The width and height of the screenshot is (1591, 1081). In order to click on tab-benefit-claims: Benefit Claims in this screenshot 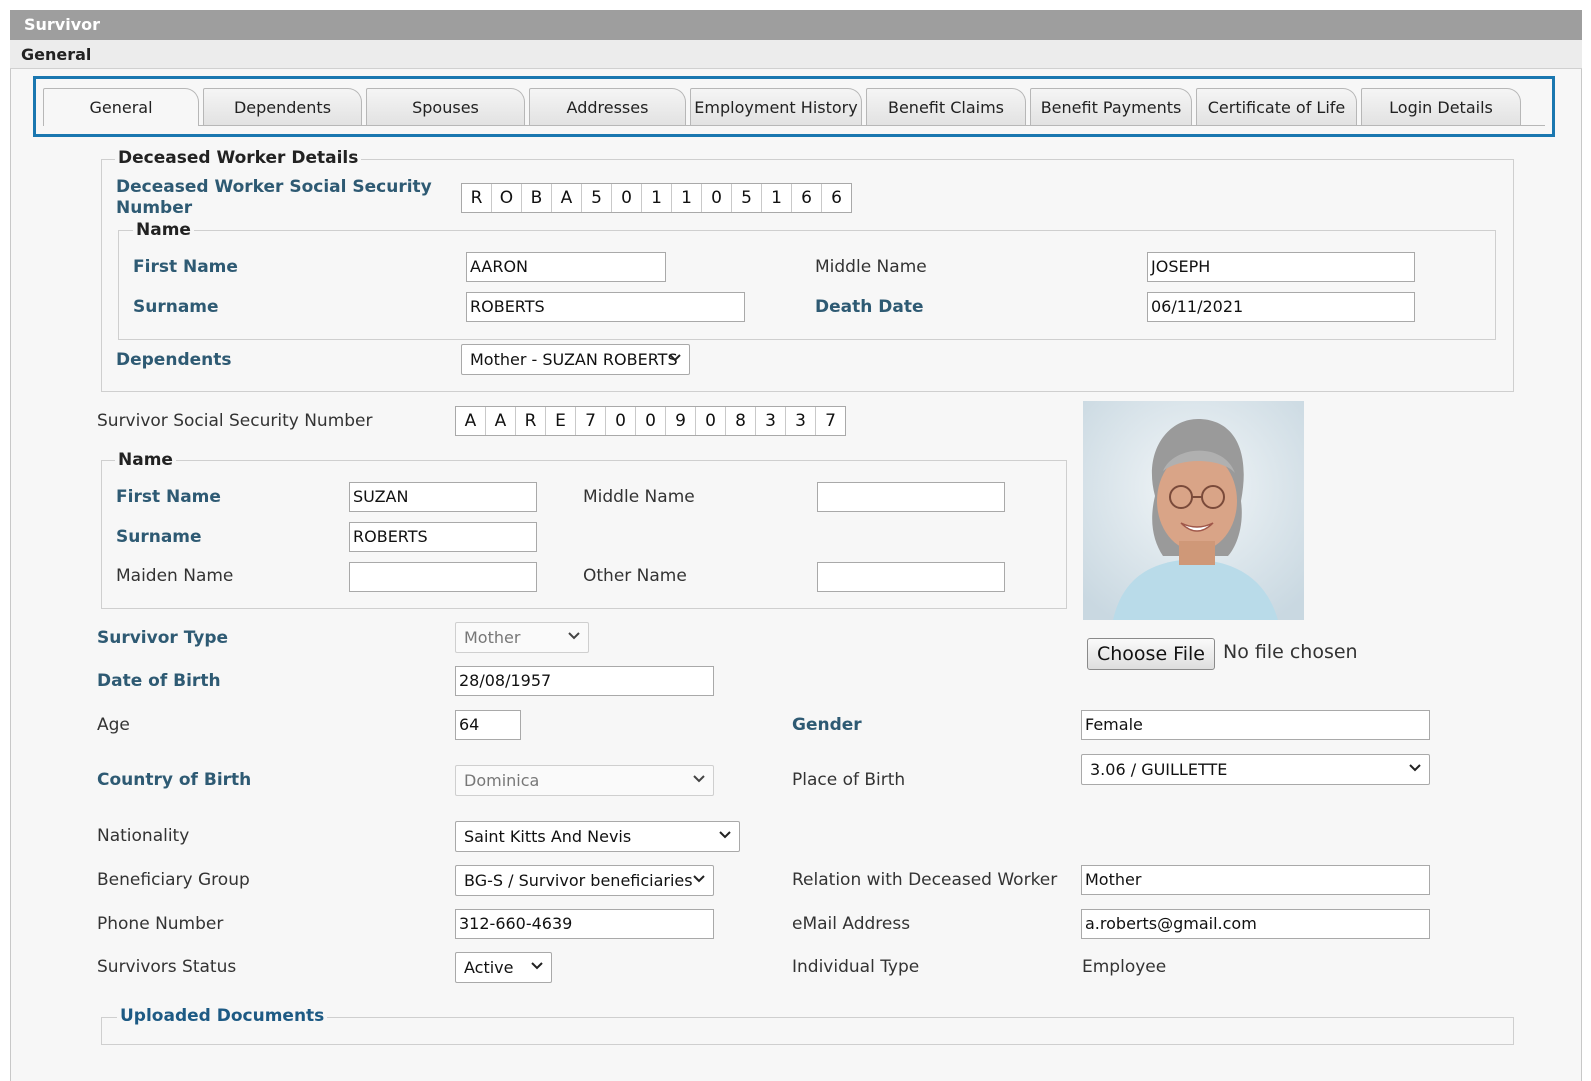, I will do `click(946, 106)`.